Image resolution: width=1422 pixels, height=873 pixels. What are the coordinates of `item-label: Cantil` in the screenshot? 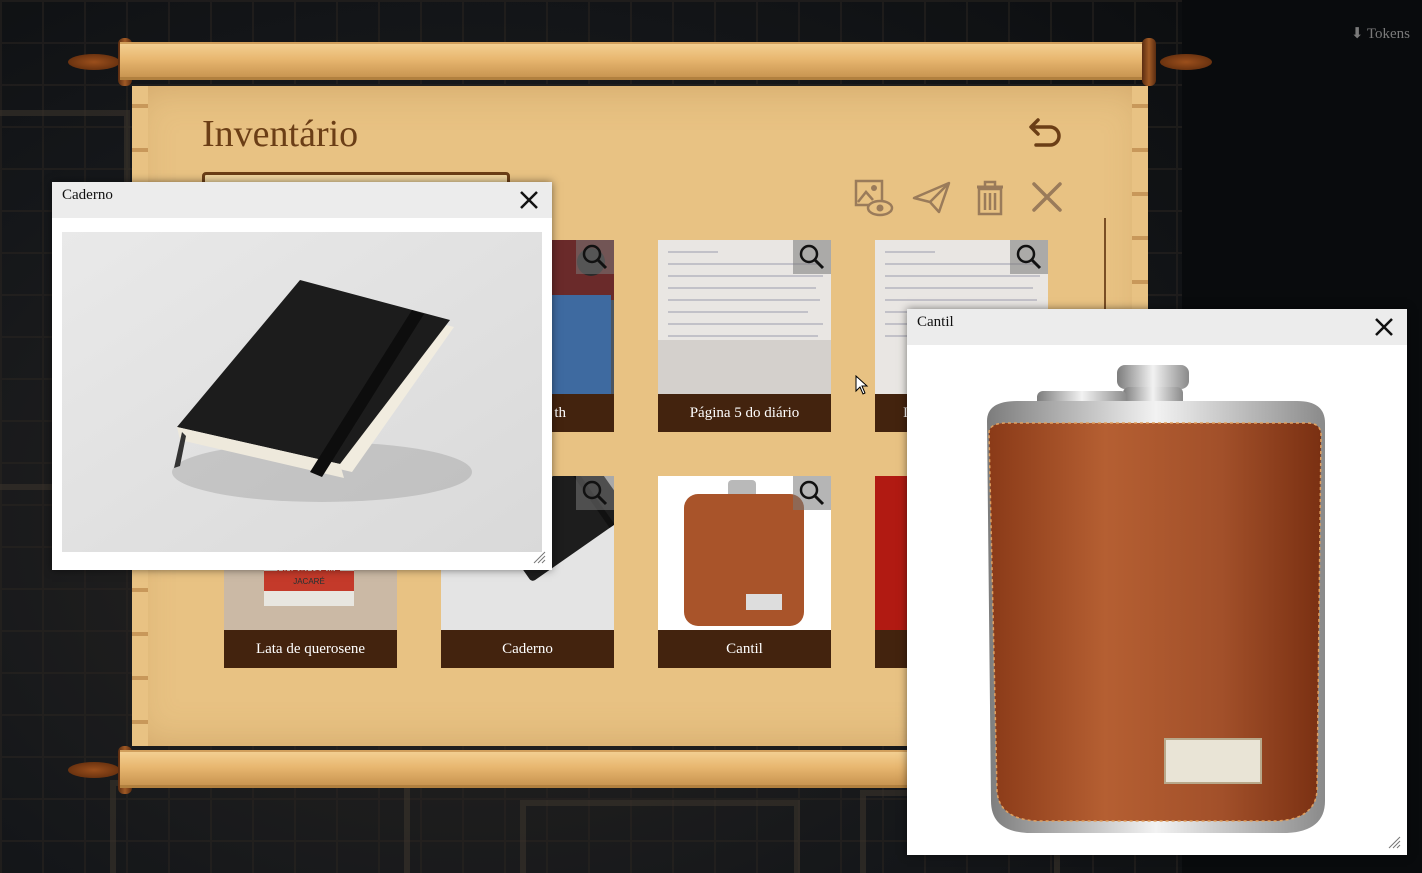 It's located at (744, 649).